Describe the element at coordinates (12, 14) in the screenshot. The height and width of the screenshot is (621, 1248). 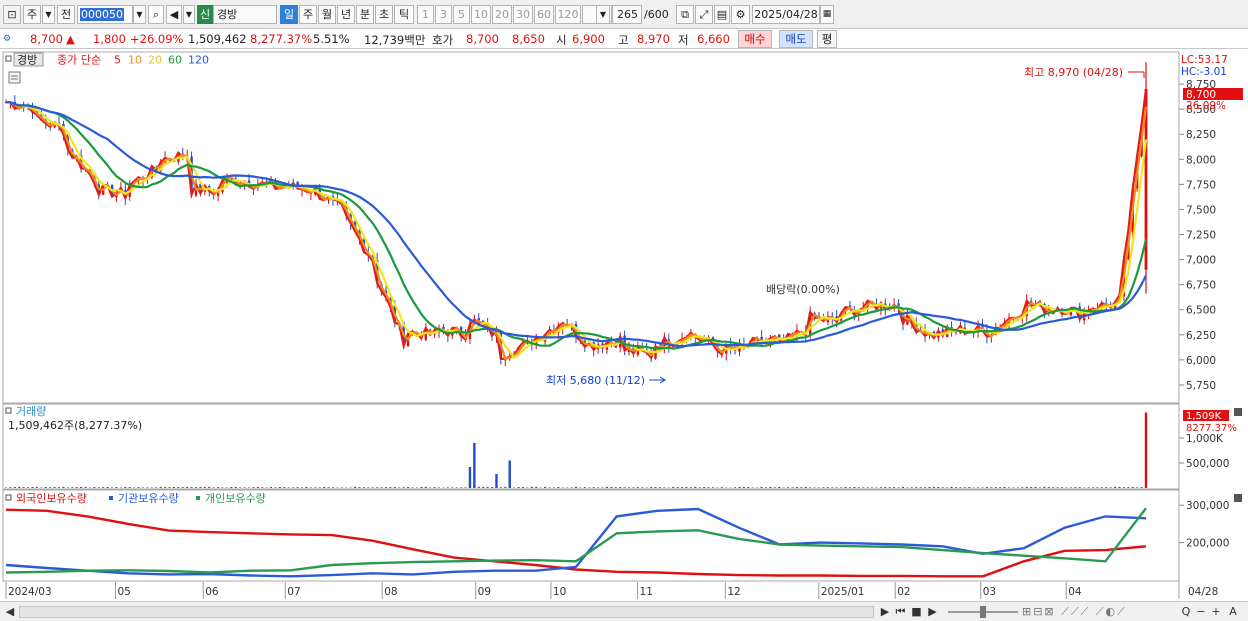
I see `chart-type-icon: ⊡` at that location.